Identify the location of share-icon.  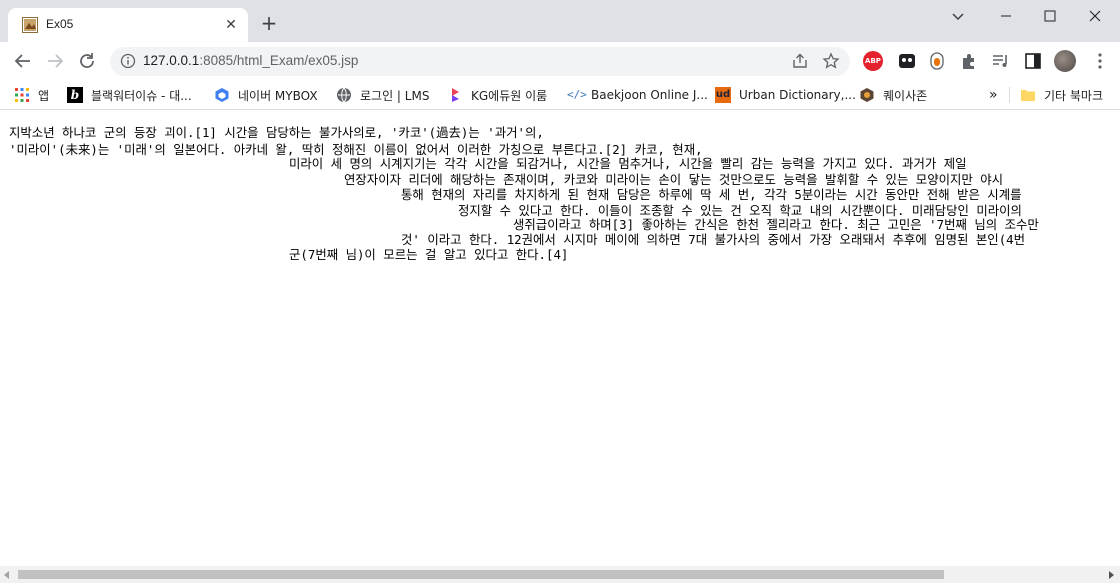
(800, 61).